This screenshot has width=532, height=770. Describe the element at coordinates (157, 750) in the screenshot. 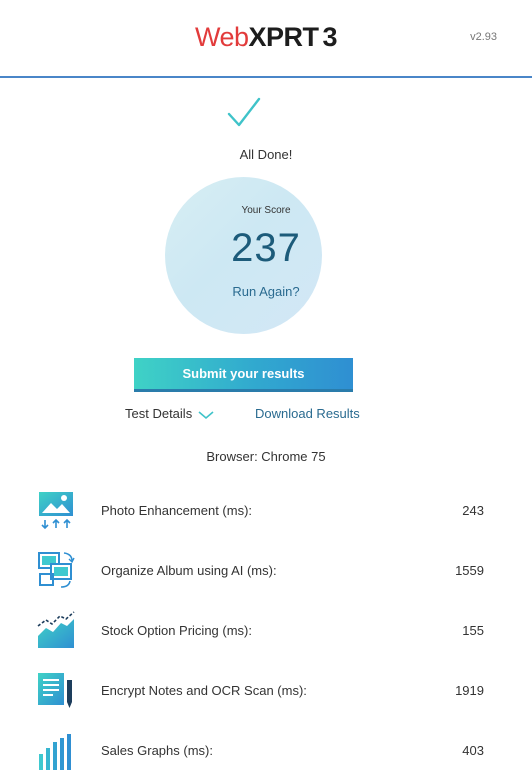

I see `result-name: Sales Graphs (ms):` at that location.